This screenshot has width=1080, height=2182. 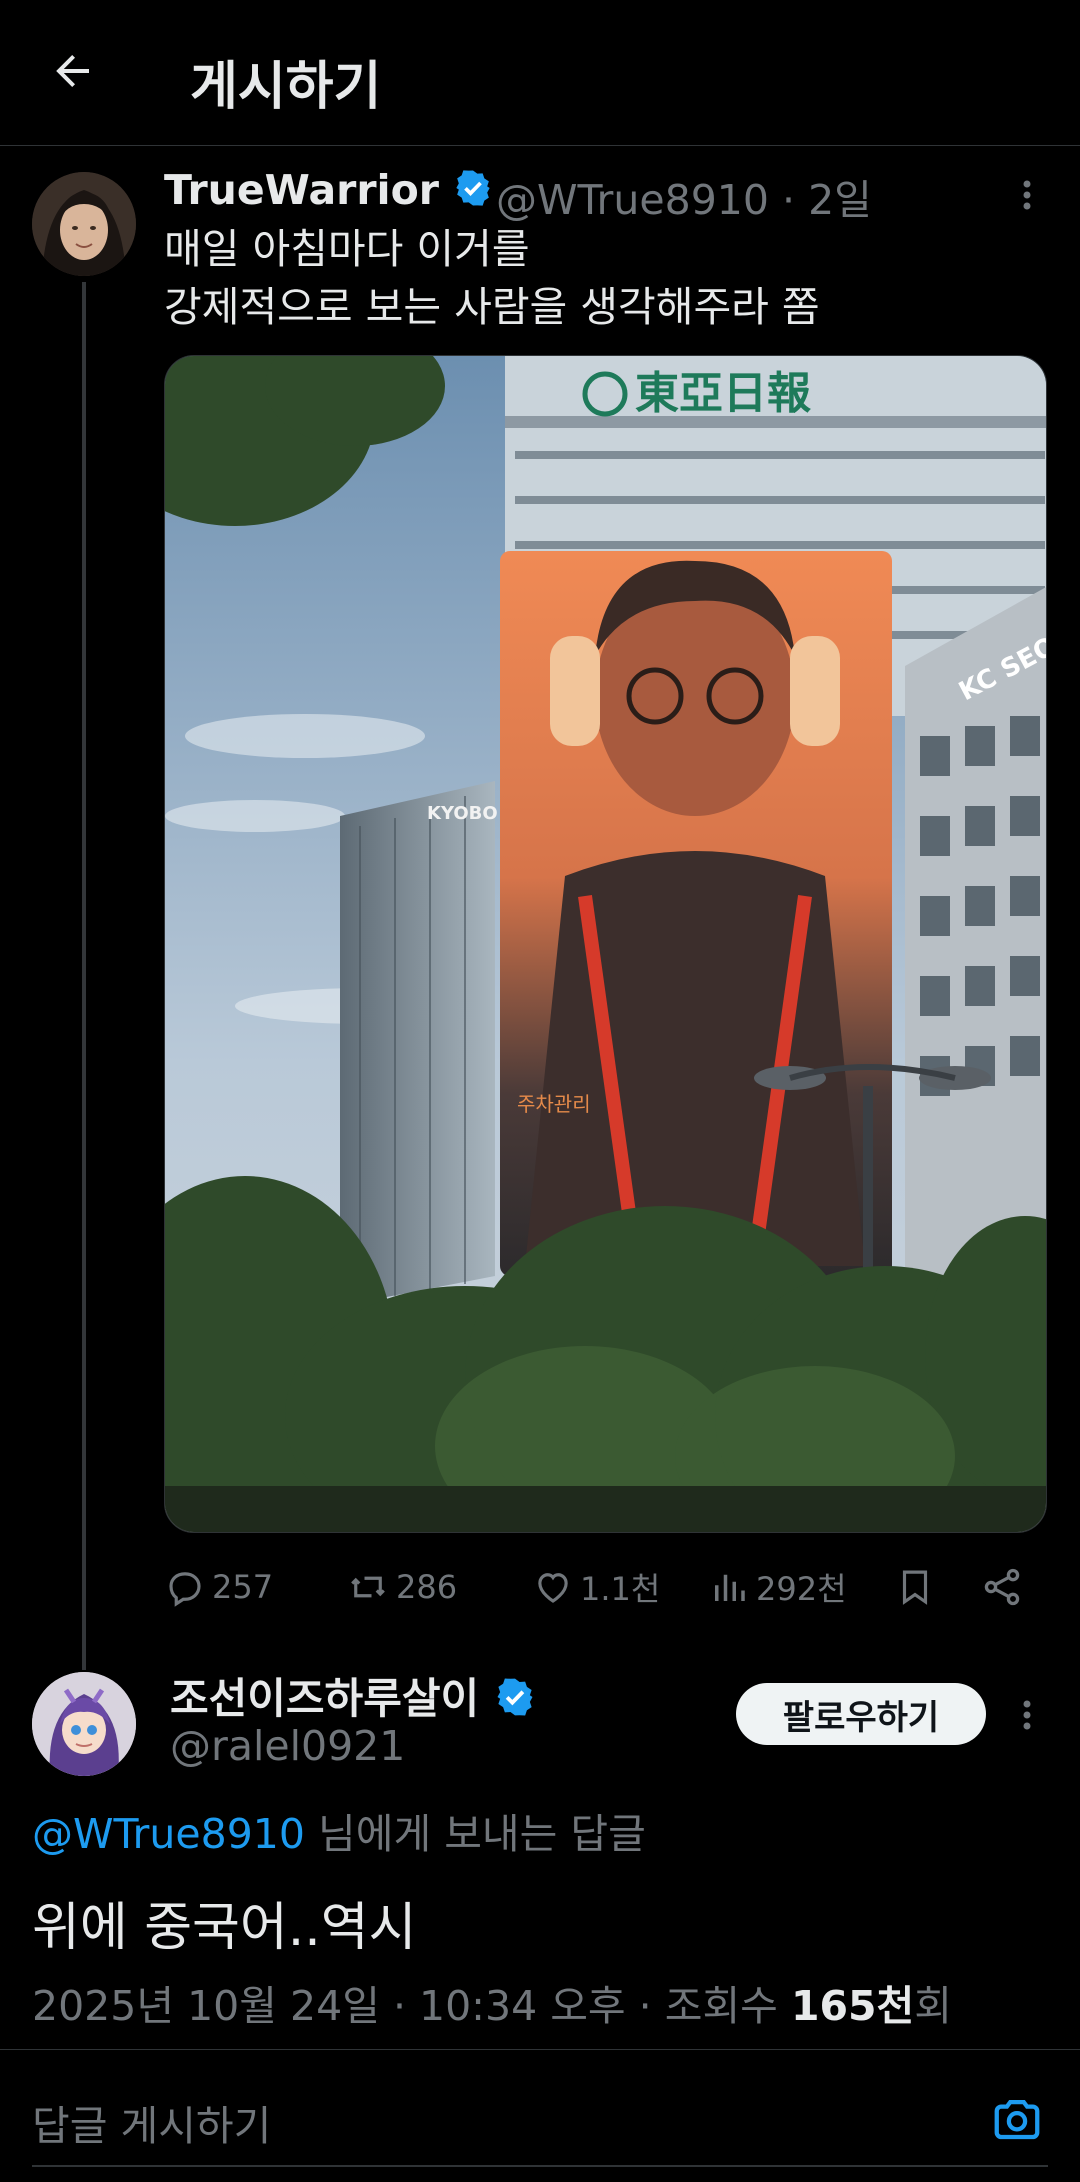 I want to click on share-button, so click(x=1005, y=1587).